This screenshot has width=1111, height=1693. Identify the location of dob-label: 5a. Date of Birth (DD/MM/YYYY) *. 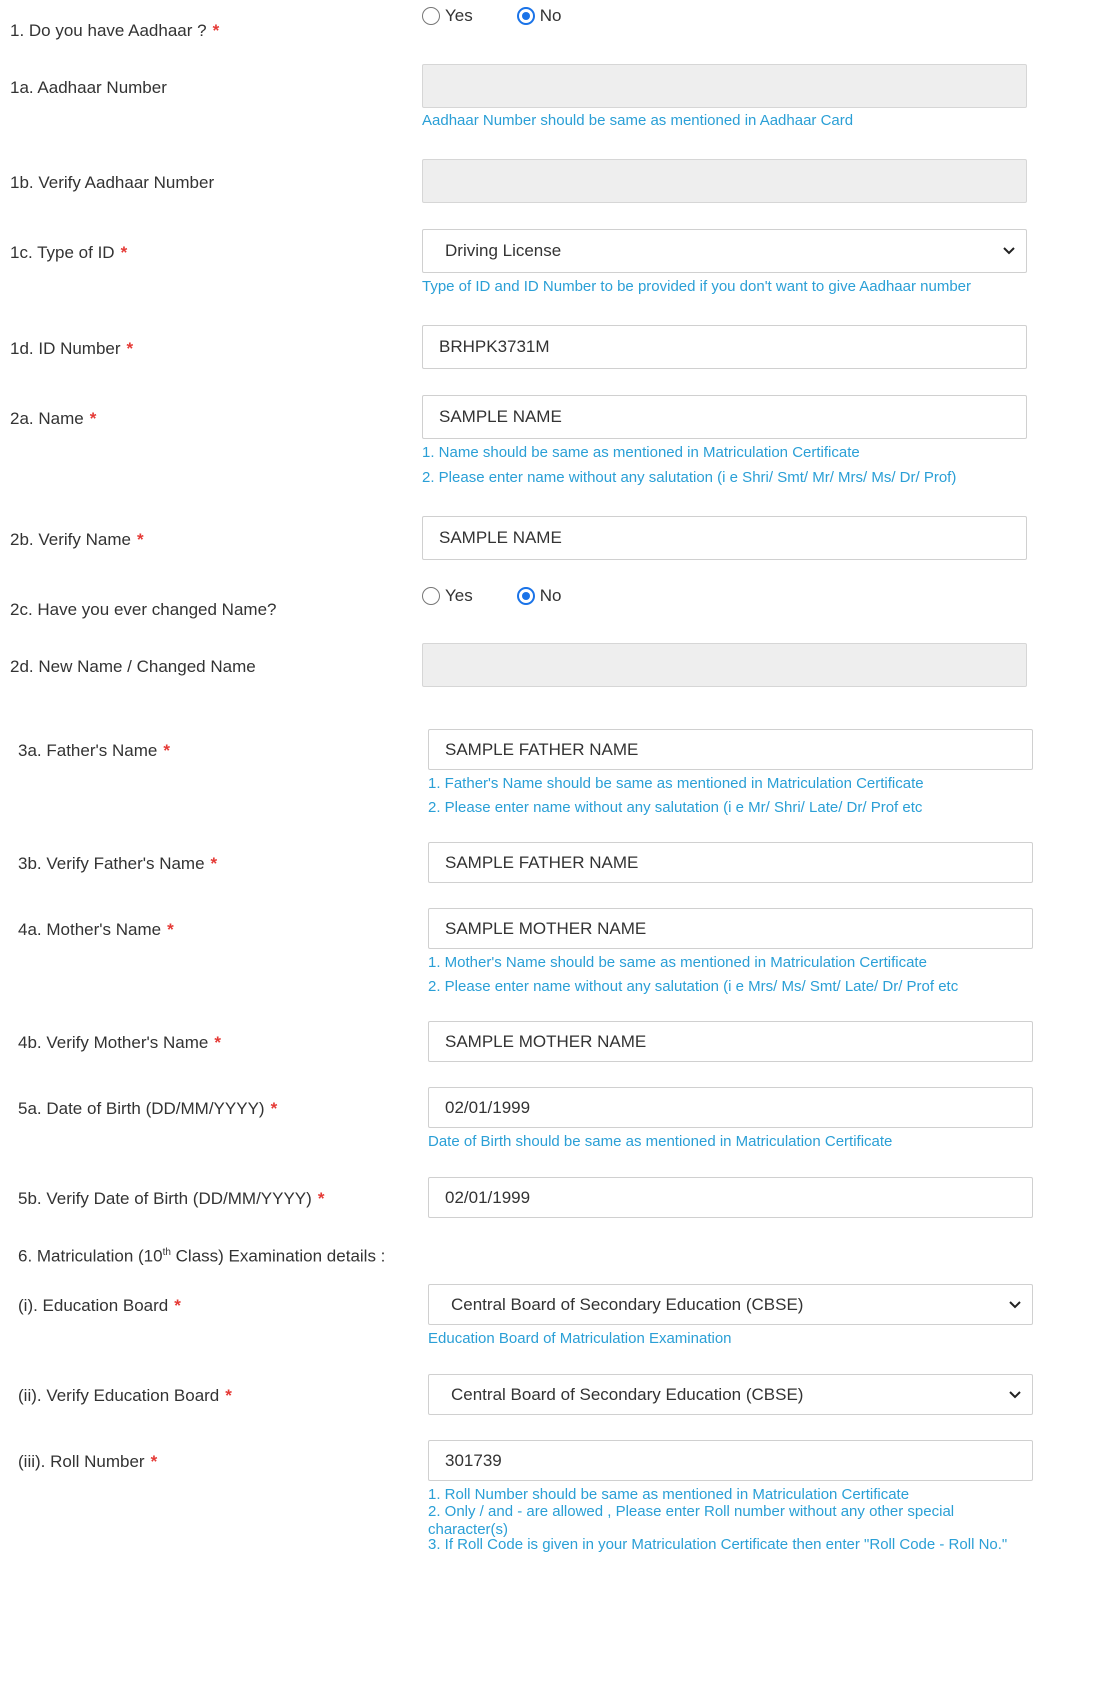
(148, 1108).